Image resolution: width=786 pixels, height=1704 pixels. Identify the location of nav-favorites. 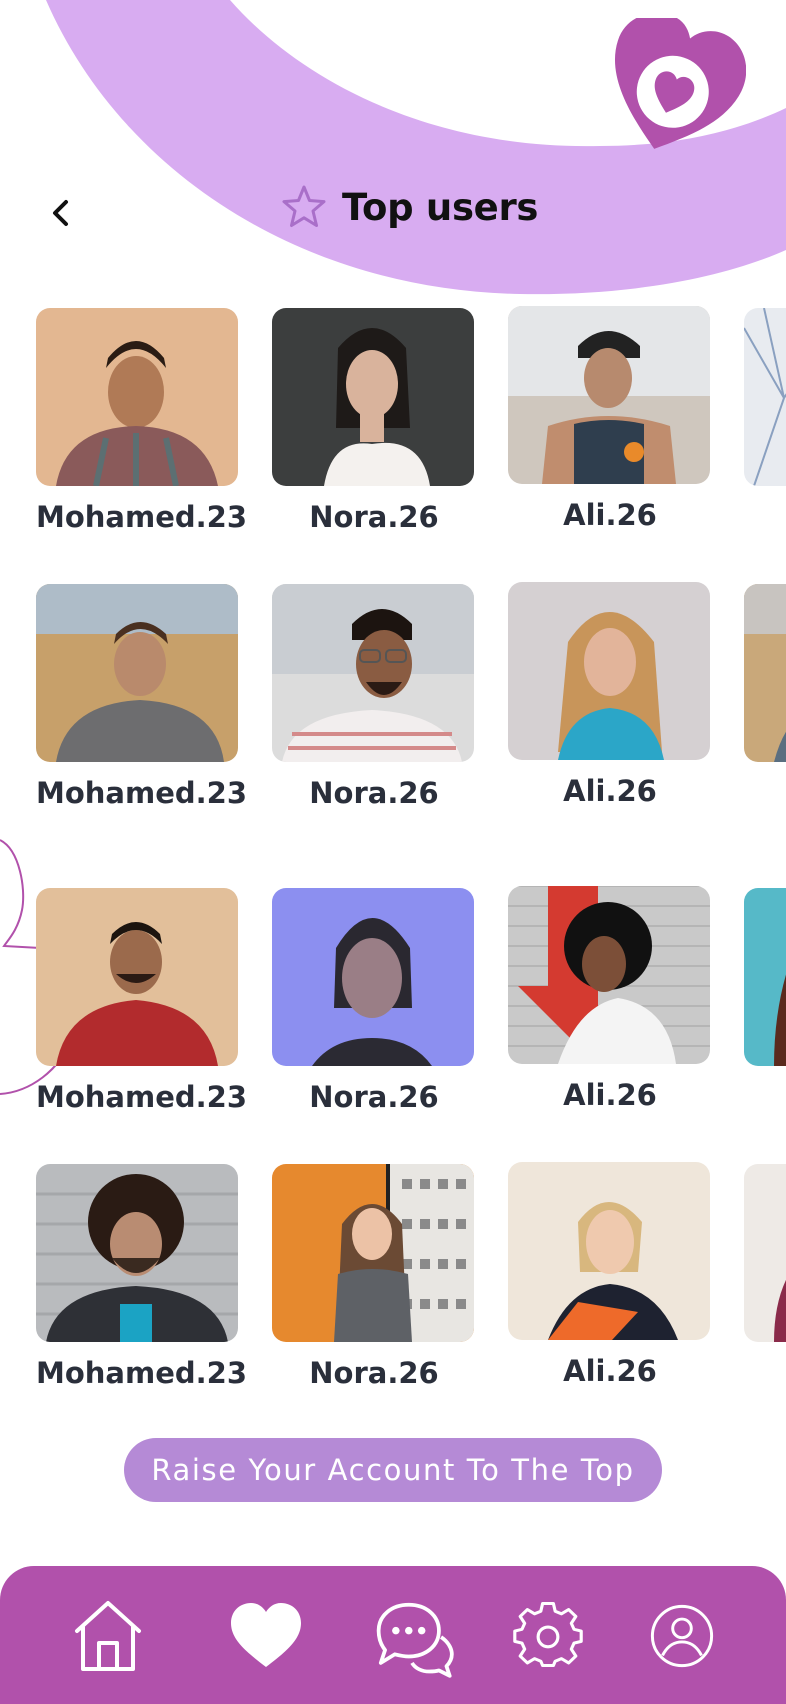
(266, 1636).